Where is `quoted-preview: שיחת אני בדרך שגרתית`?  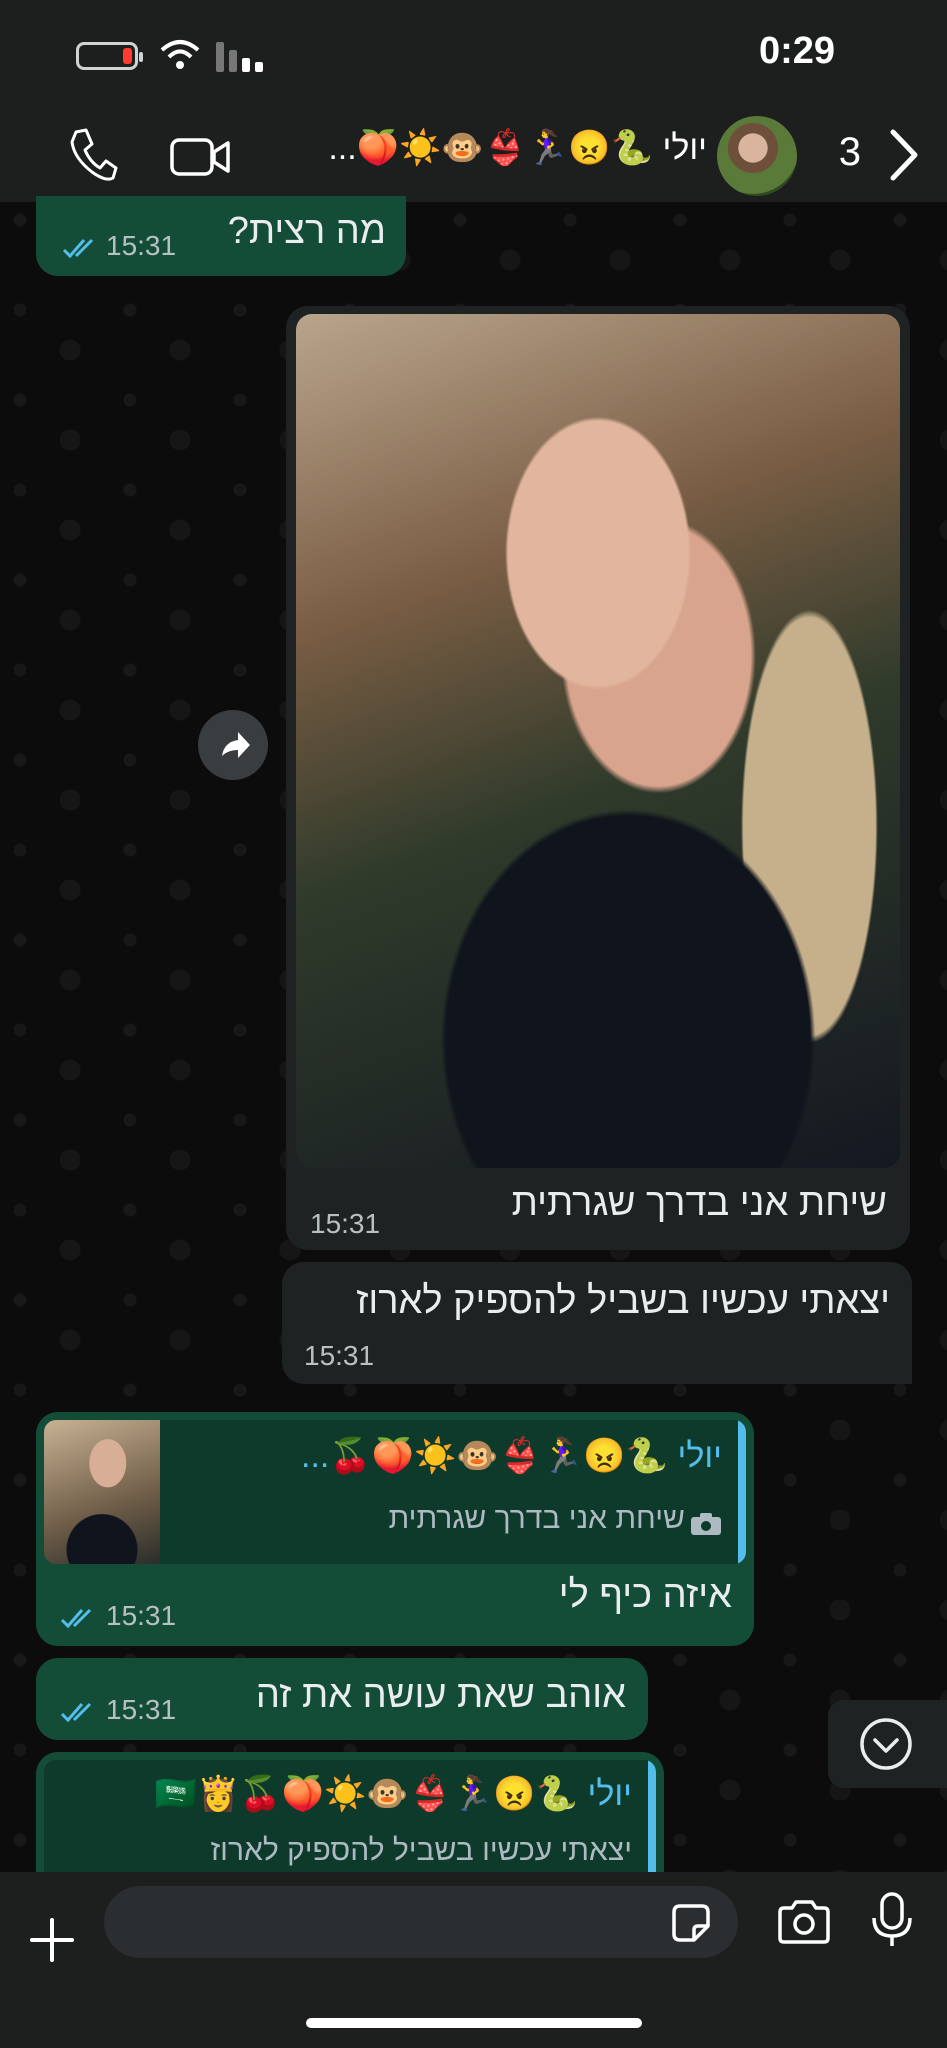 quoted-preview: שיחת אני בדרך שגרתית is located at coordinates (555, 1519).